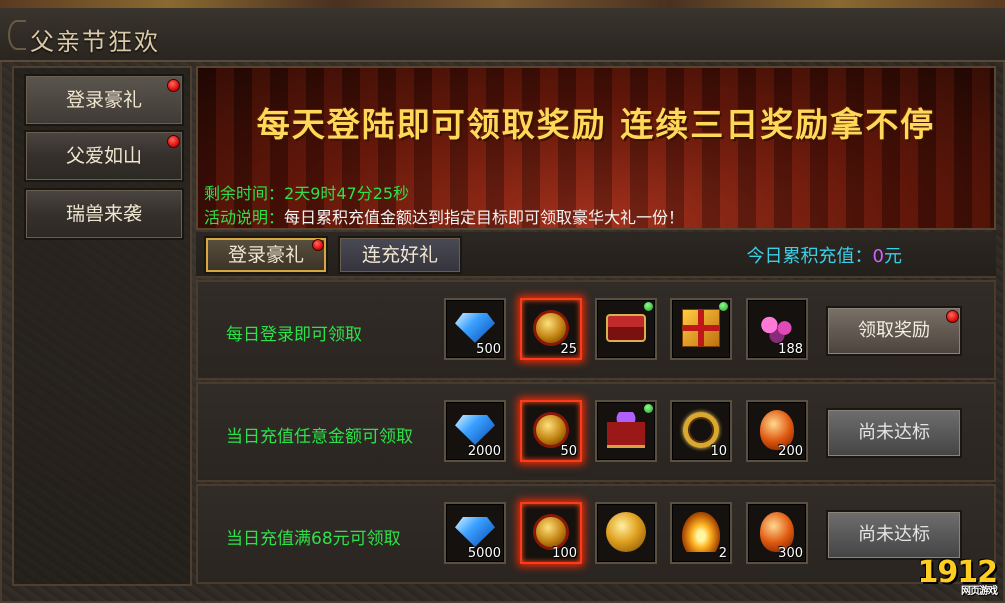 The image size is (1005, 603). I want to click on mystery-box-icon, so click(626, 429).